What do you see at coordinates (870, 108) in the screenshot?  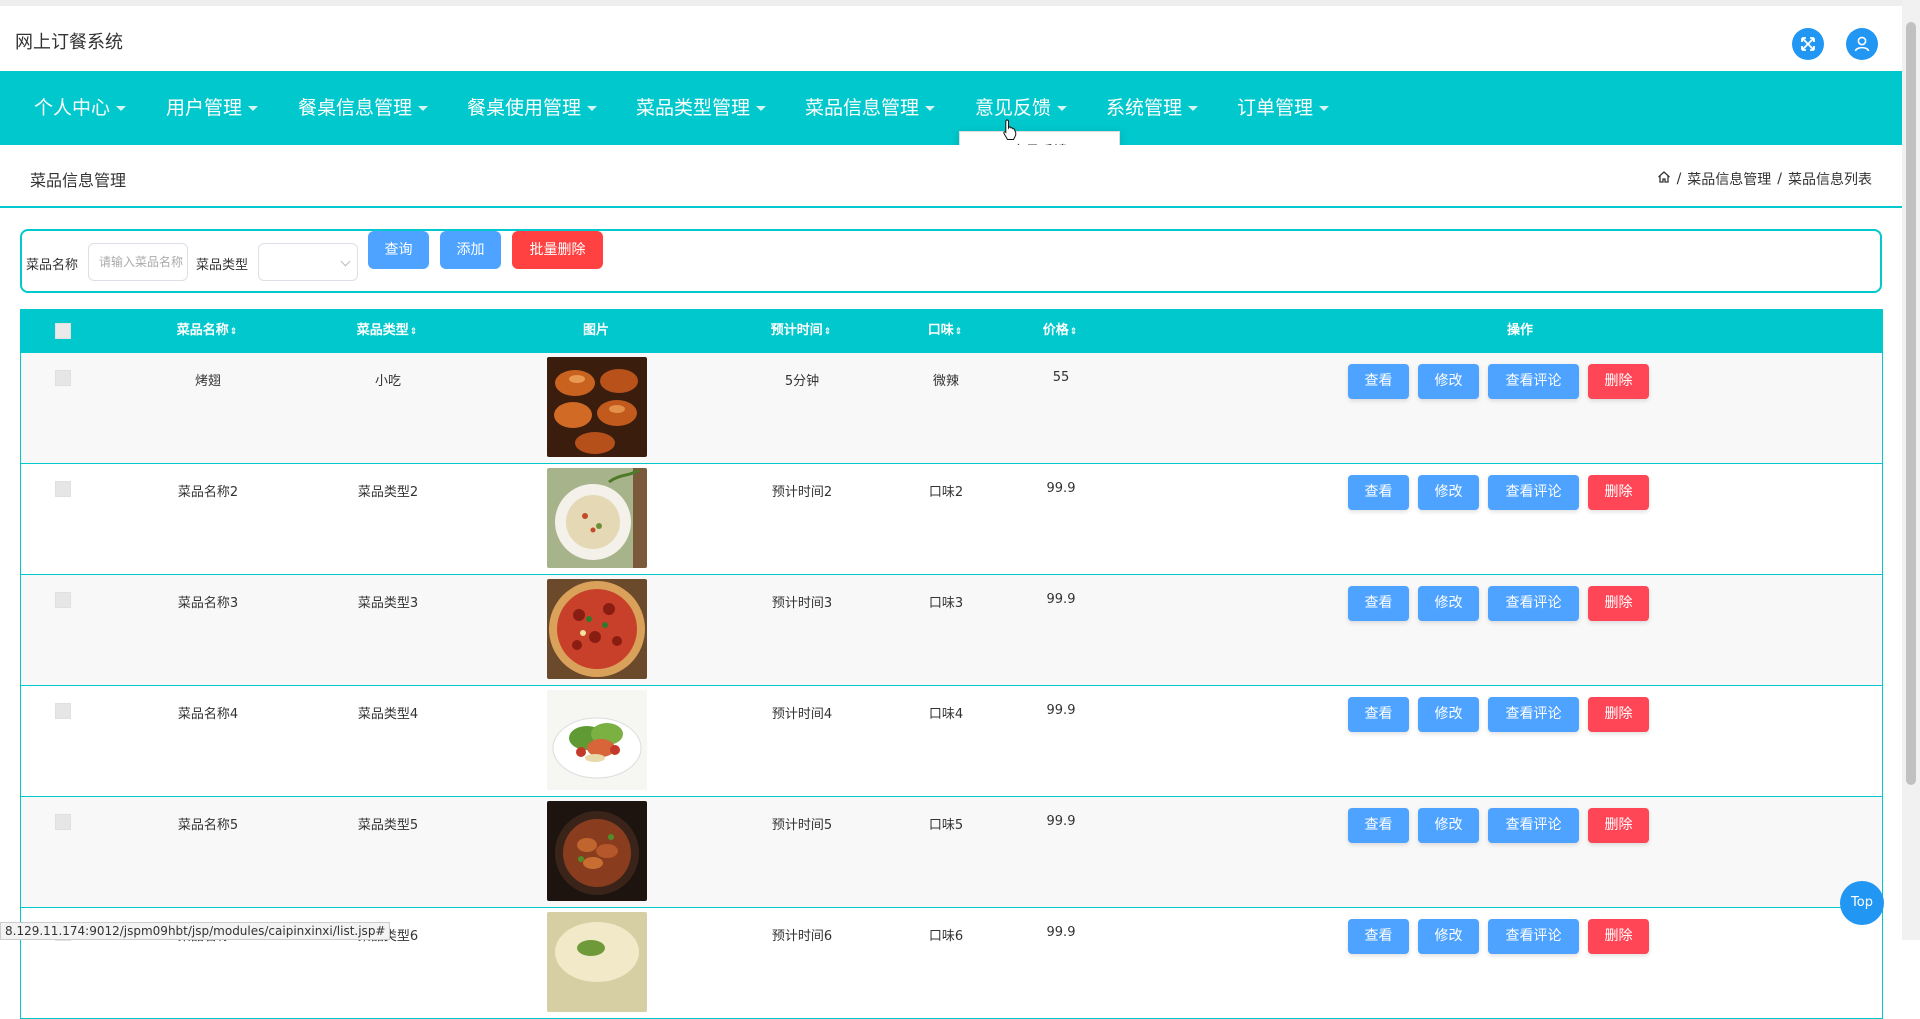 I see `nav-item-dish-info: 菜品信息管理` at bounding box center [870, 108].